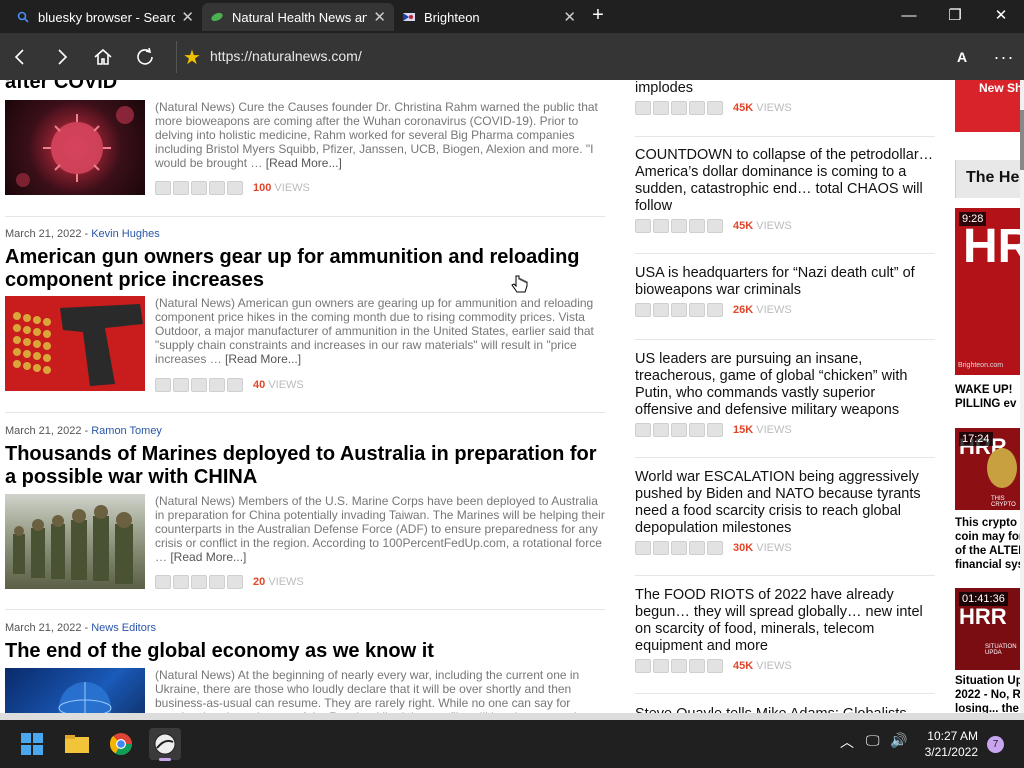  I want to click on back-button, so click(20, 57).